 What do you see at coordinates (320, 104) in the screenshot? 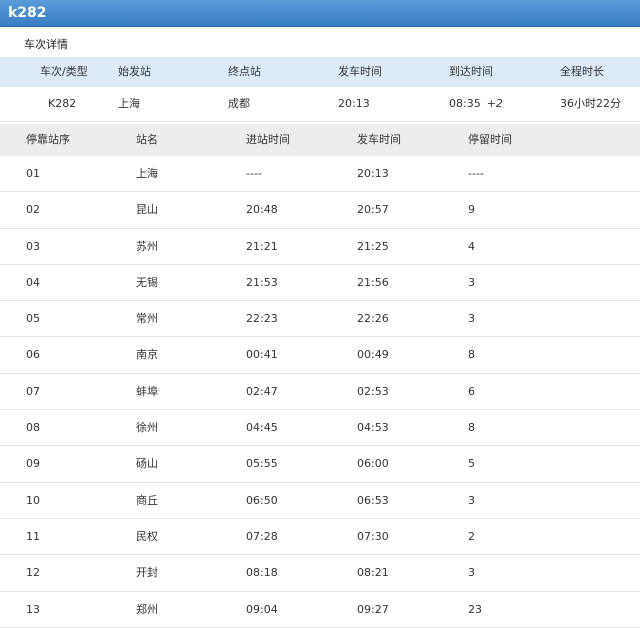
I see `details-row: K282 上海 成都 20:13 08:35 +2 36小时22分` at bounding box center [320, 104].